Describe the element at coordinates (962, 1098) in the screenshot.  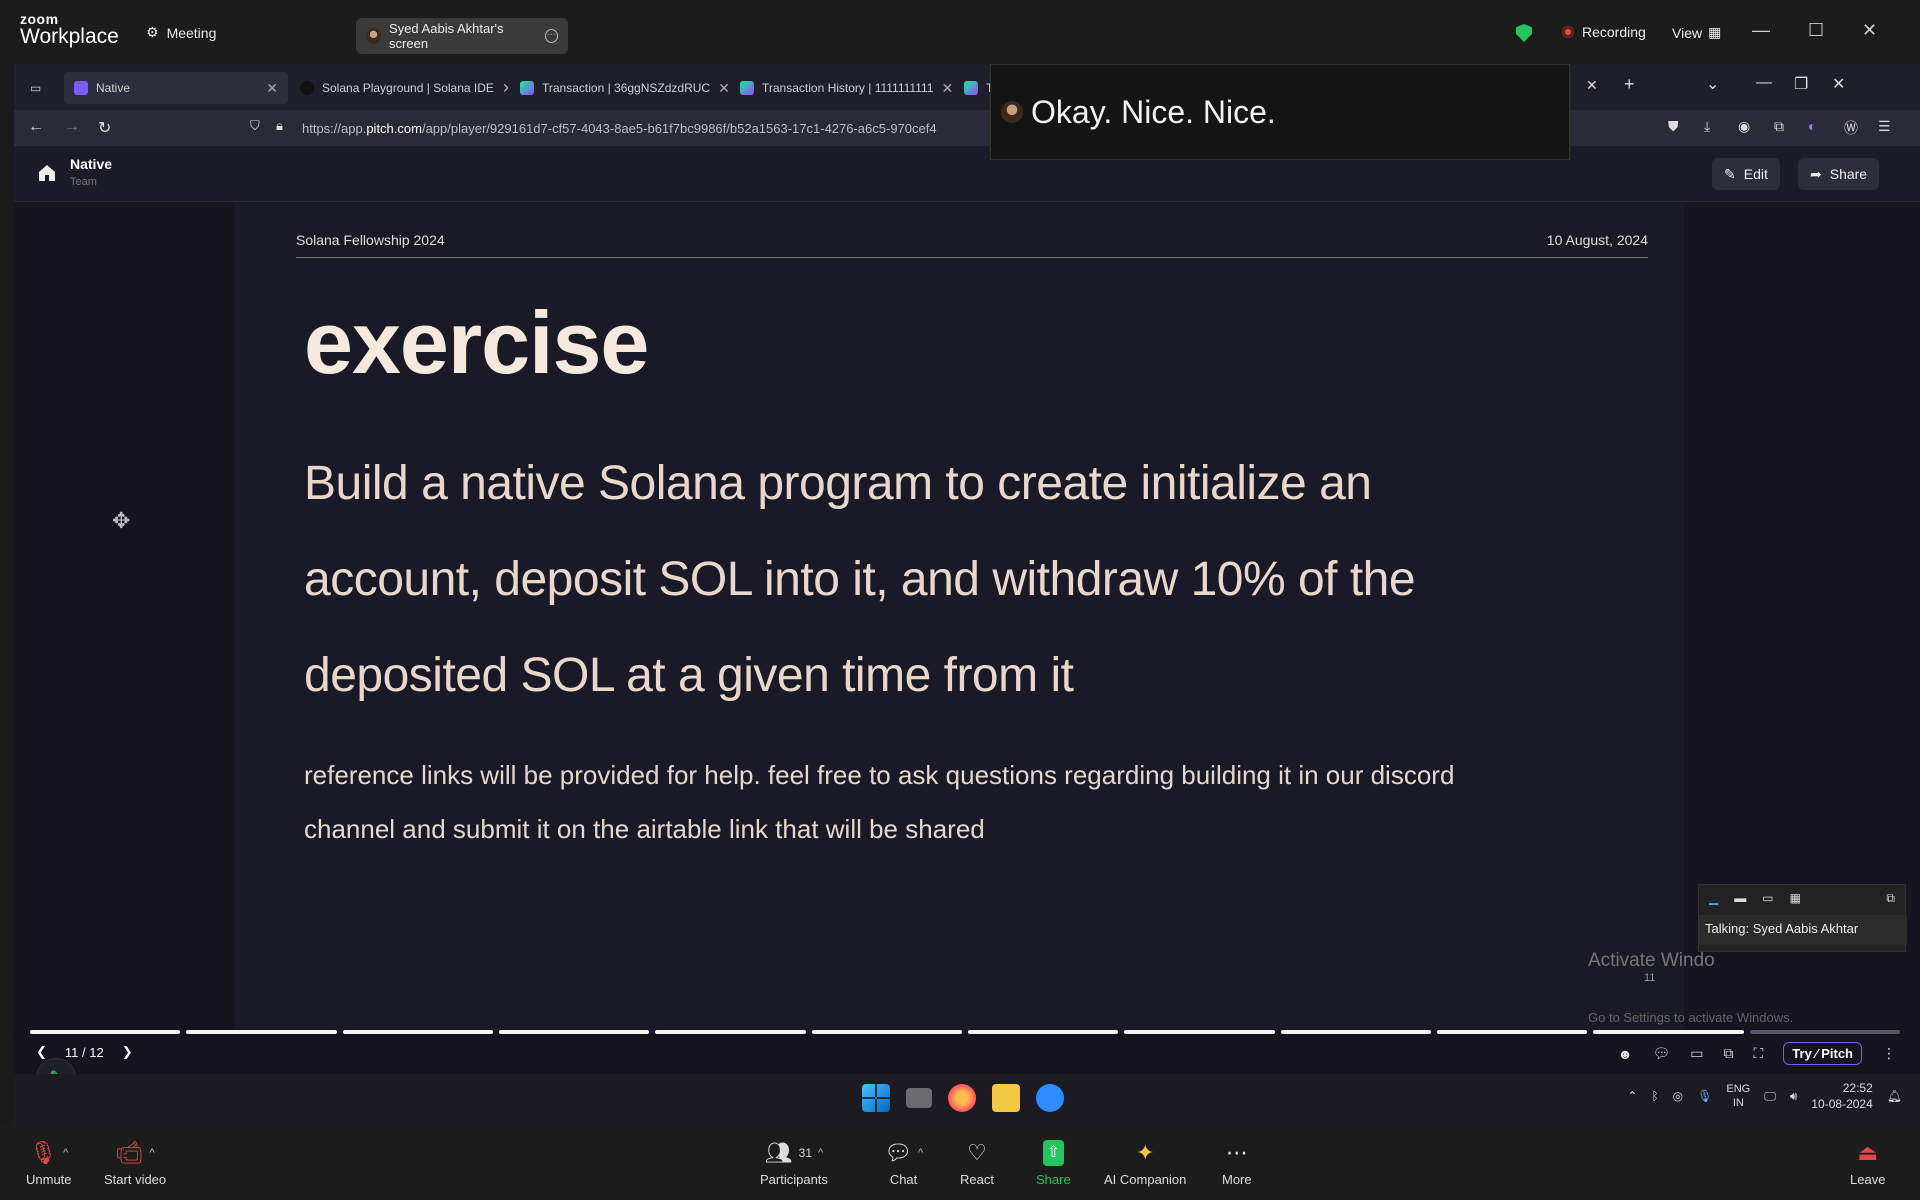
I see `firefox-icon` at that location.